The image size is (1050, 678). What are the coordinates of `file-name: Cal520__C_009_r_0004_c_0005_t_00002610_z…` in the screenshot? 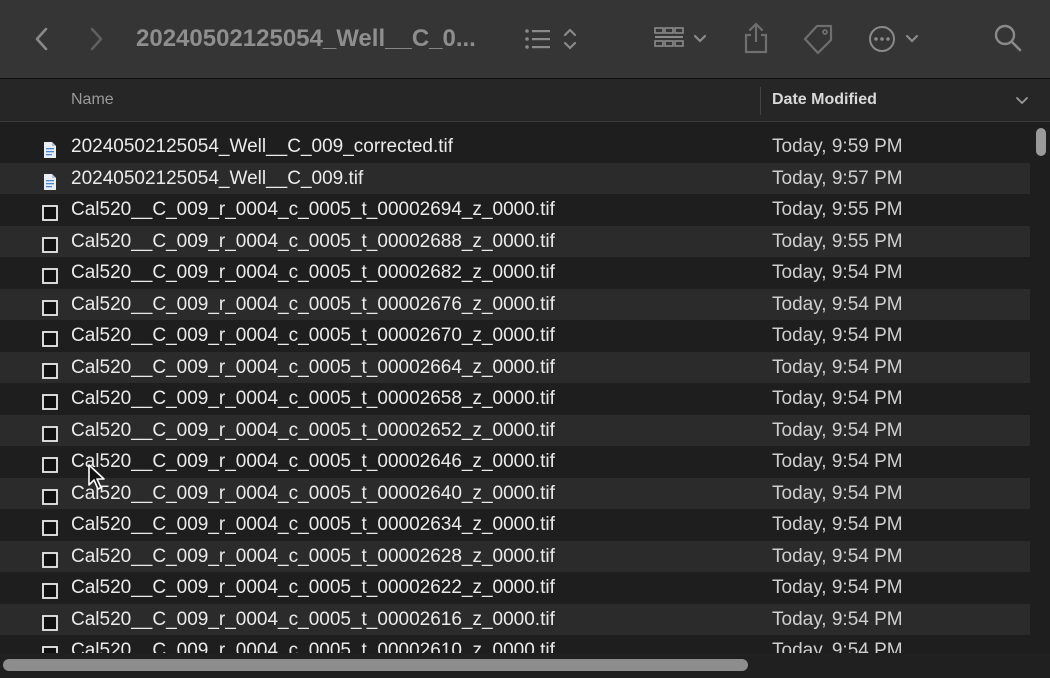 It's located at (313, 646).